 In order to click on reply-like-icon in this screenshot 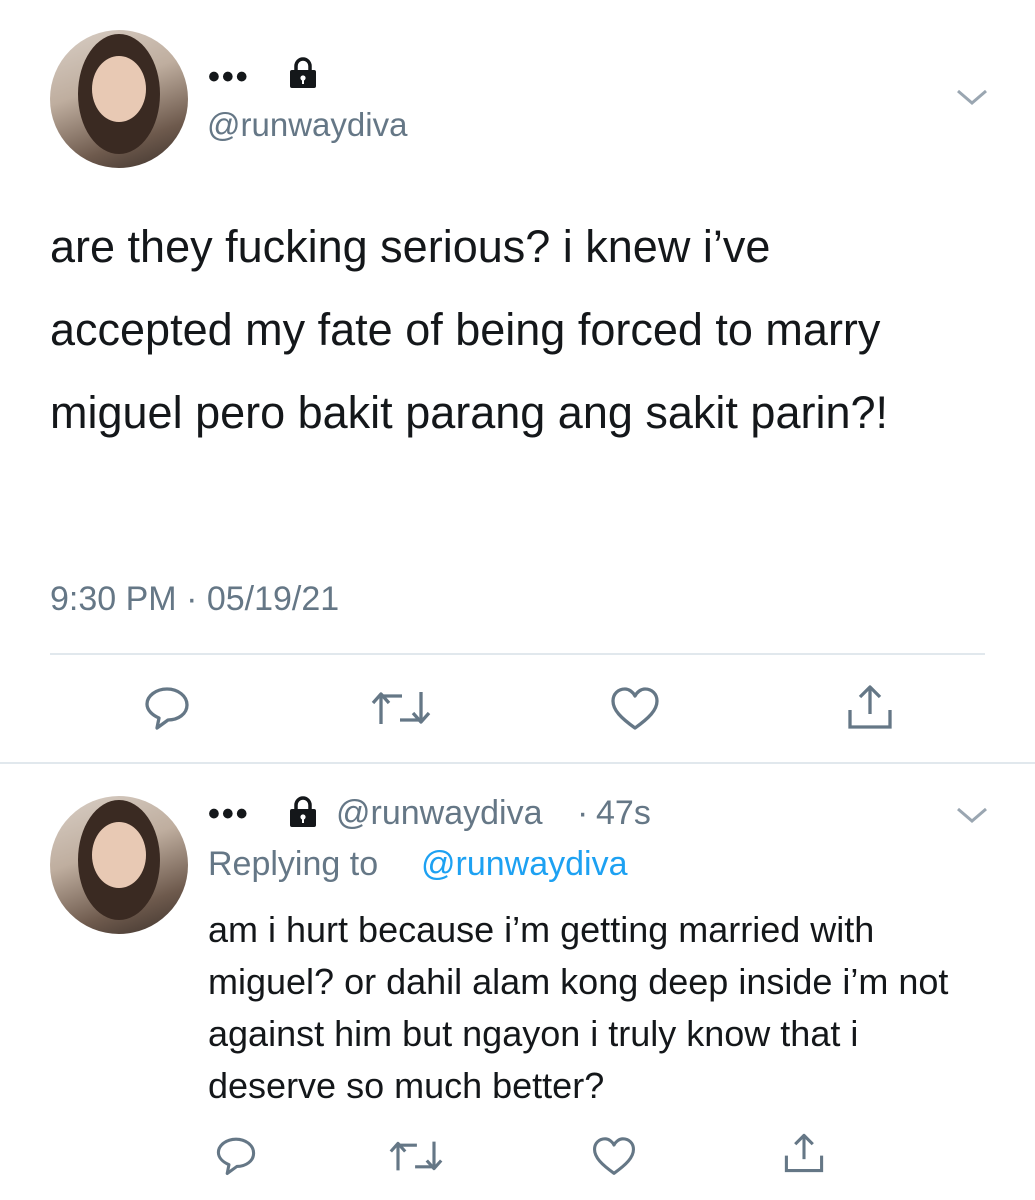, I will do `click(614, 1156)`.